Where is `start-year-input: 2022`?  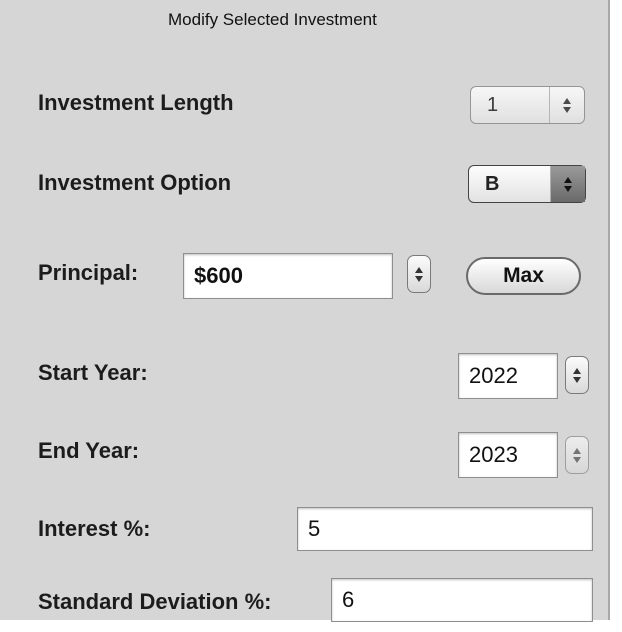 start-year-input: 2022 is located at coordinates (508, 376).